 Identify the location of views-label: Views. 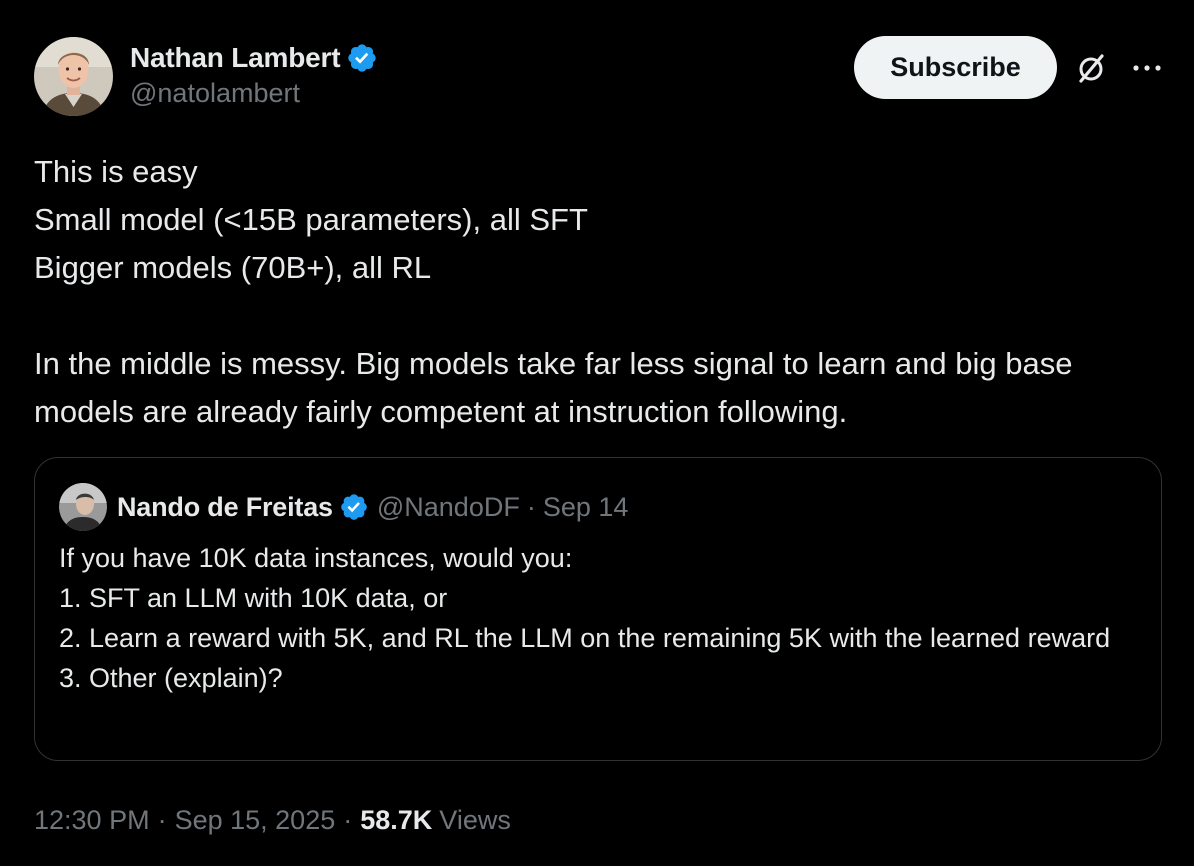
(475, 819).